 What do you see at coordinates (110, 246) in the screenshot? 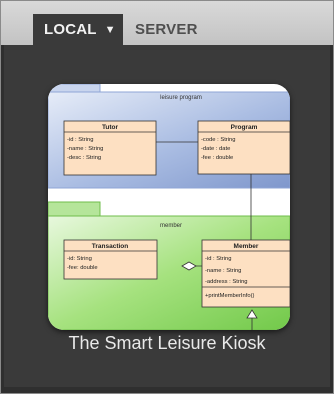
I see `class-name: Transaction` at bounding box center [110, 246].